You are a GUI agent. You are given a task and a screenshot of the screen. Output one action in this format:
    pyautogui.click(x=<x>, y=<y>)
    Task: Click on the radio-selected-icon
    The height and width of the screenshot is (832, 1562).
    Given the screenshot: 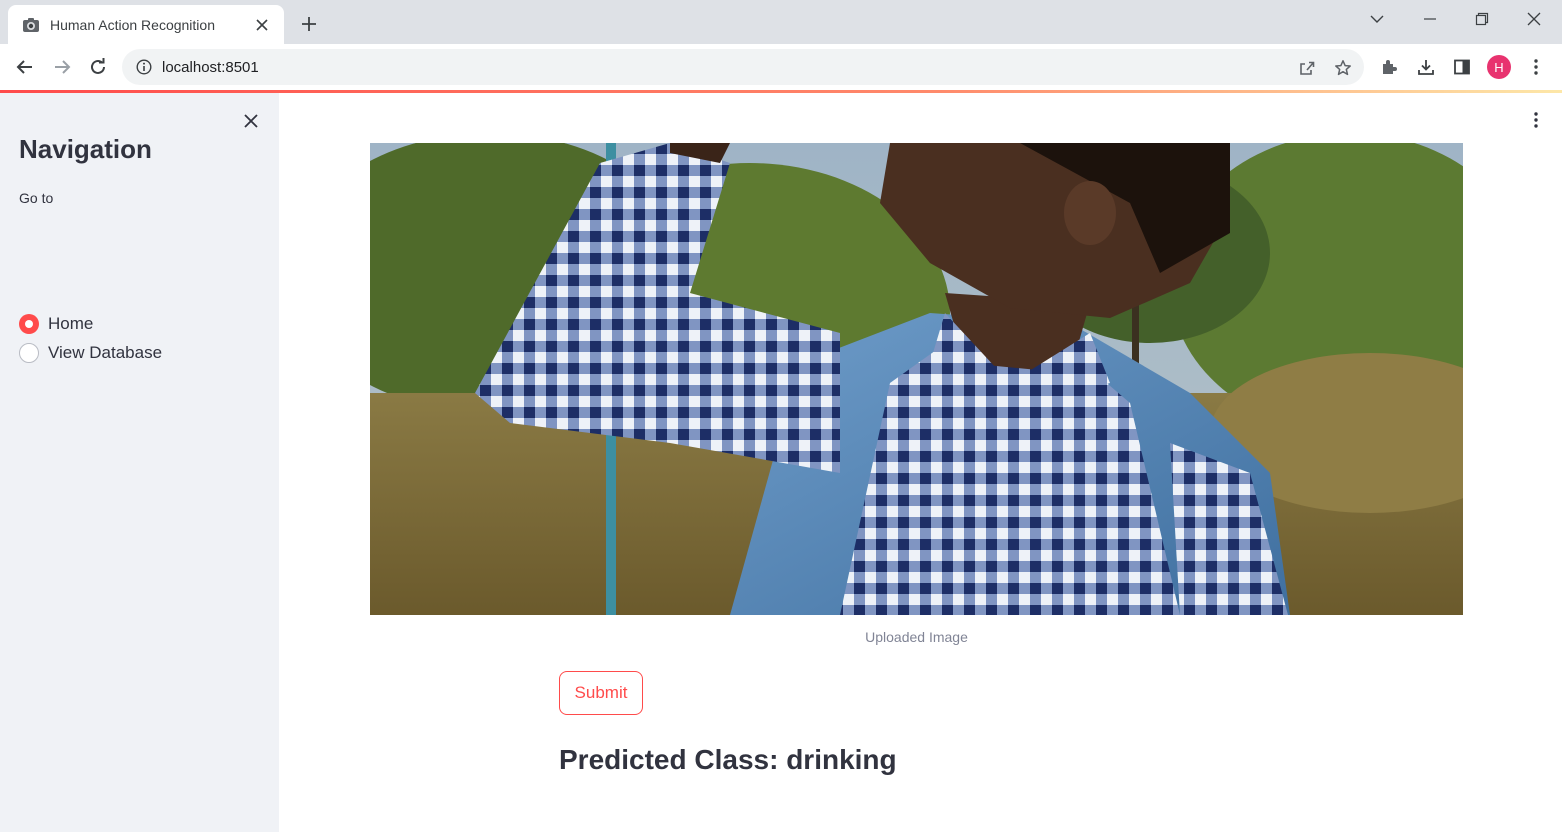 What is the action you would take?
    pyautogui.click(x=29, y=324)
    